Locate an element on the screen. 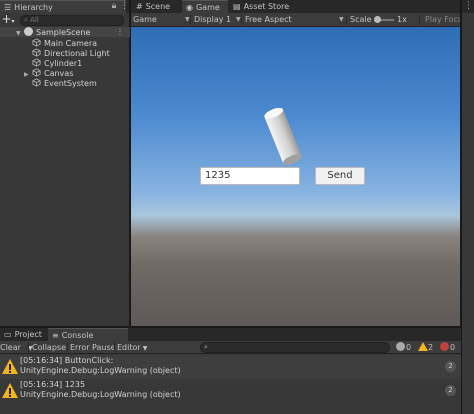 This screenshot has width=474, height=414. warning-count-toggle: 2 is located at coordinates (425, 347).